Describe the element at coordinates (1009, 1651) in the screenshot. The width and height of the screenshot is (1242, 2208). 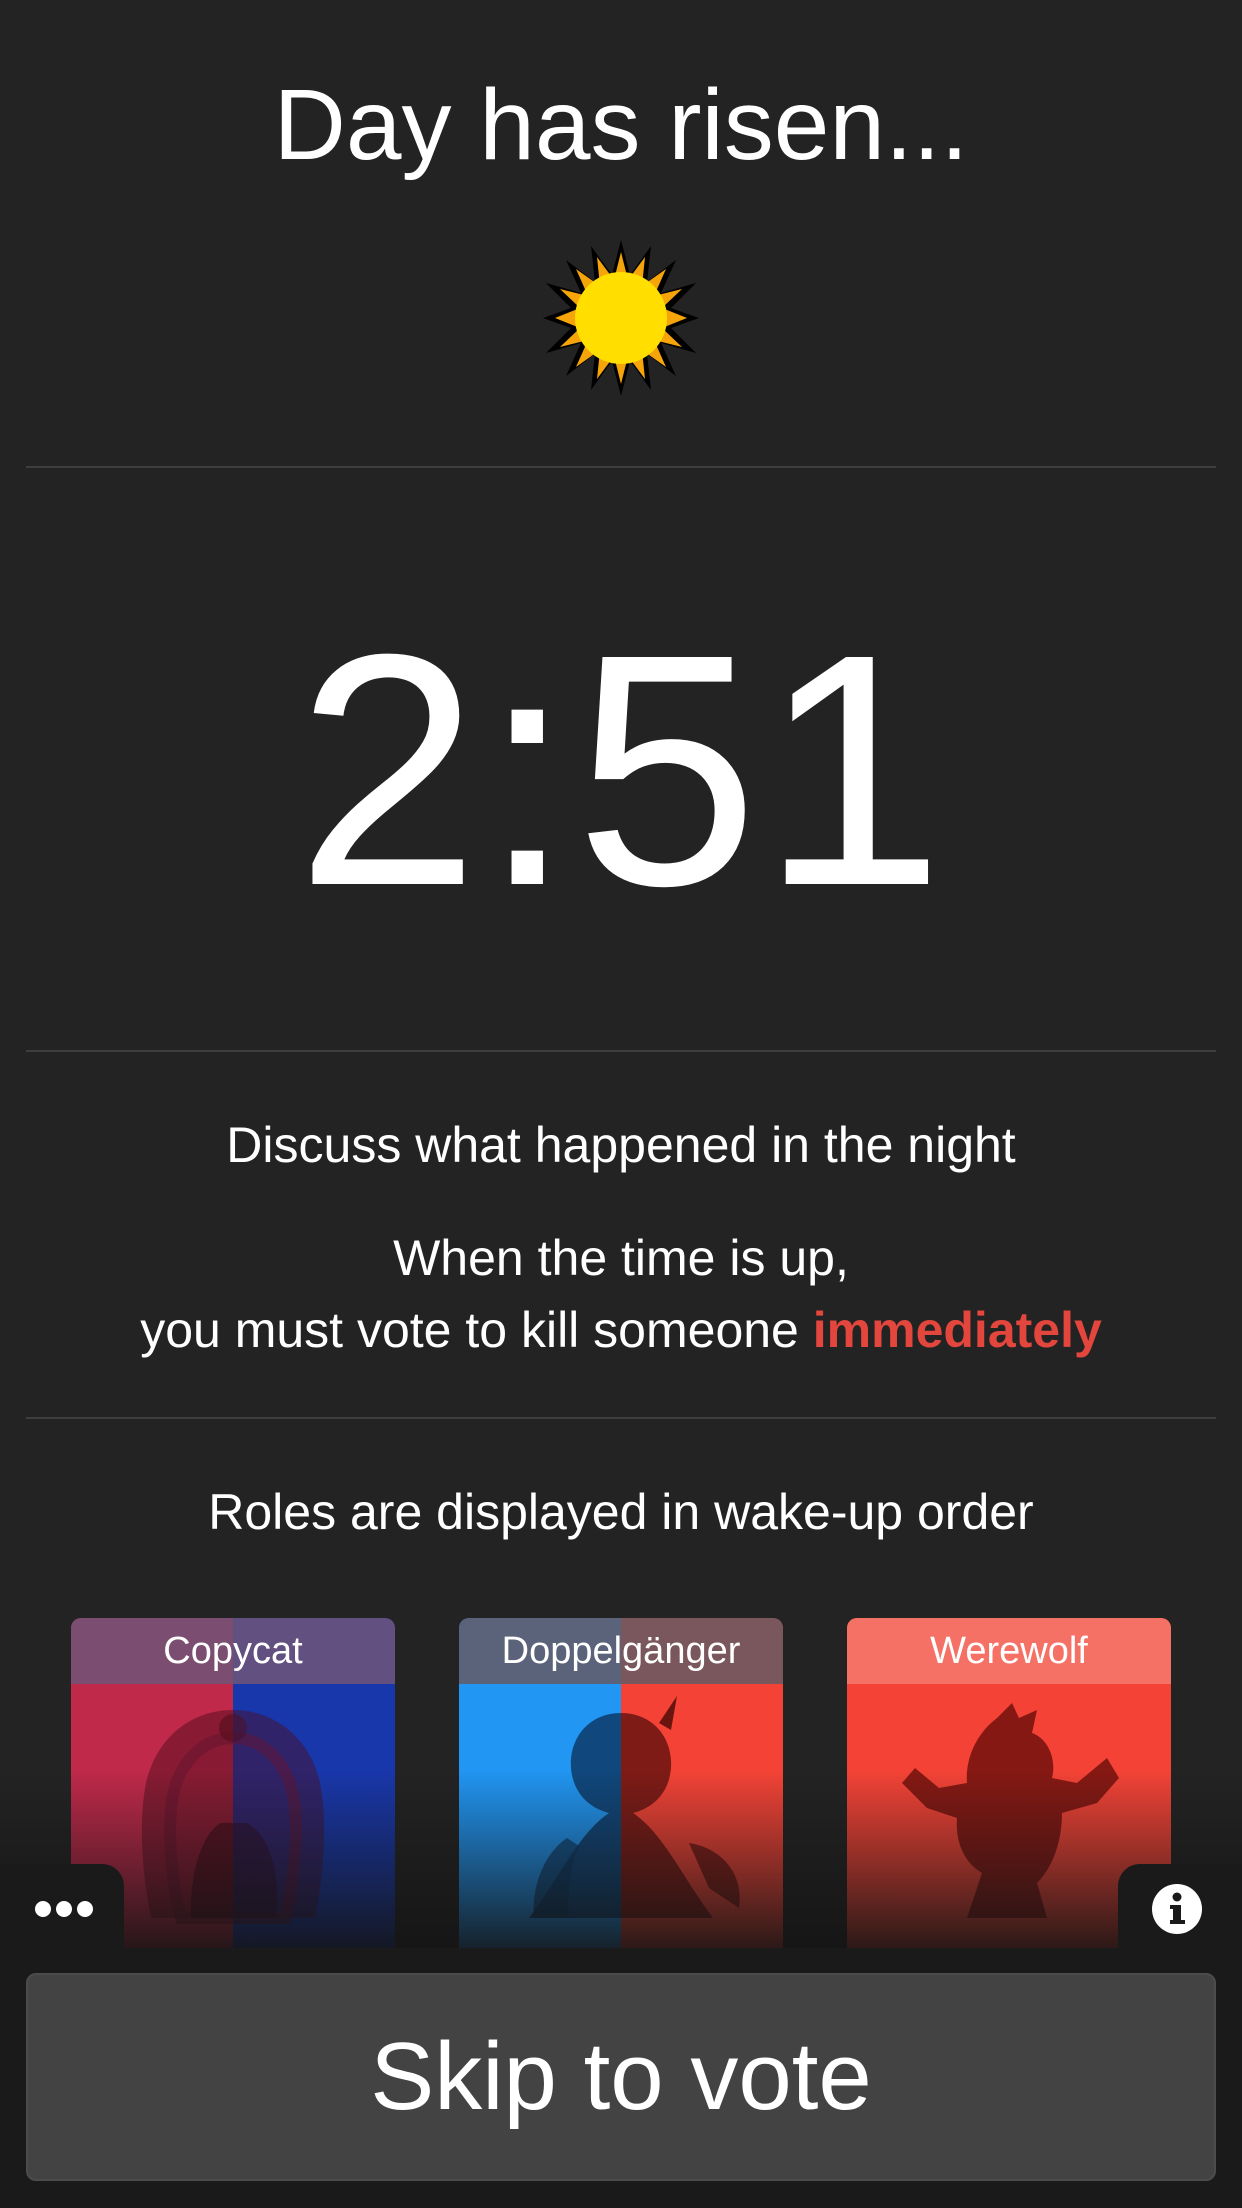
I see `role-name: Werewolf` at that location.